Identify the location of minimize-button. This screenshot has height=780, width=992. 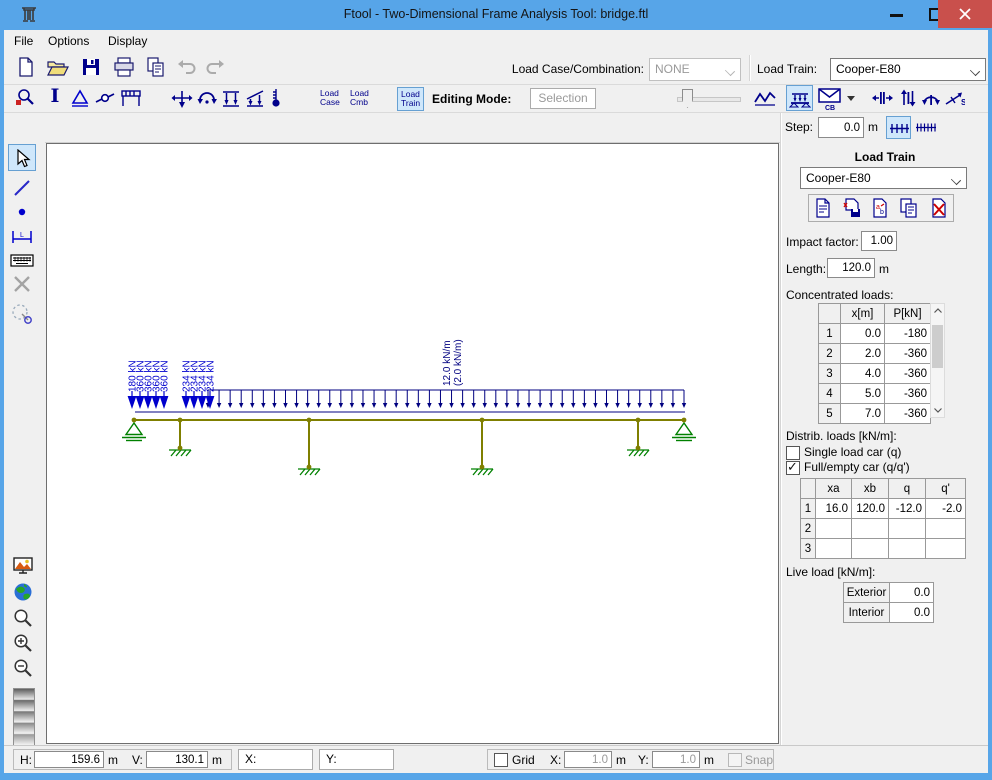
(896, 15).